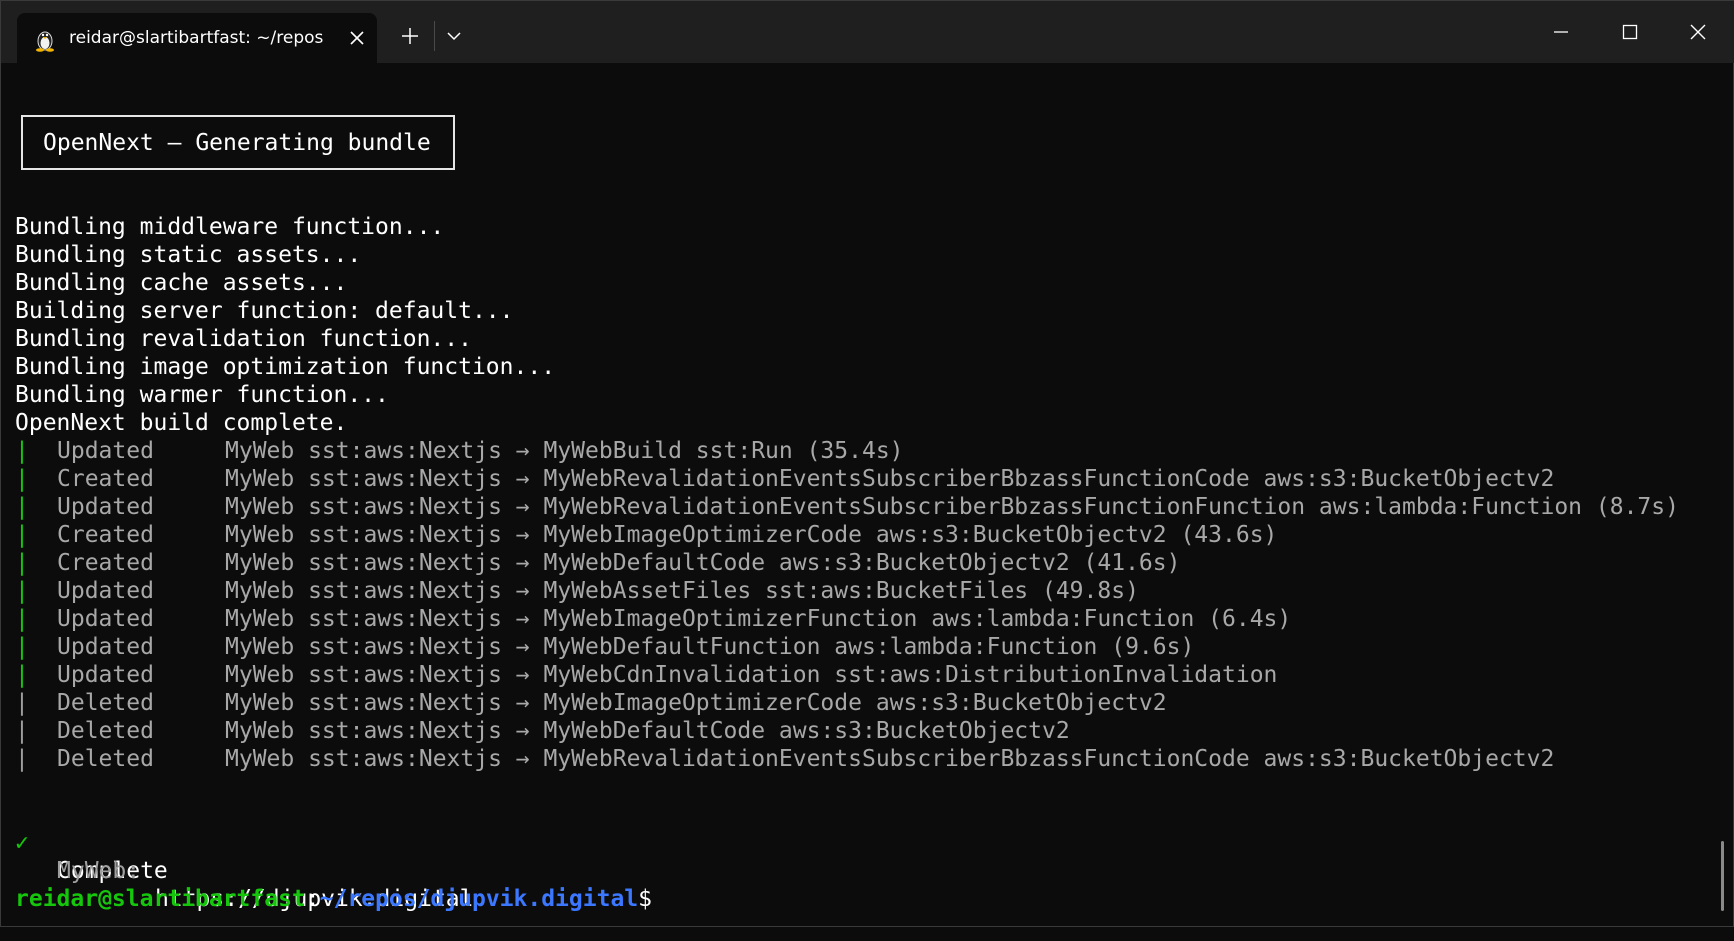 This screenshot has height=941, width=1734. Describe the element at coordinates (1698, 32) in the screenshot. I see `close-window-icon` at that location.